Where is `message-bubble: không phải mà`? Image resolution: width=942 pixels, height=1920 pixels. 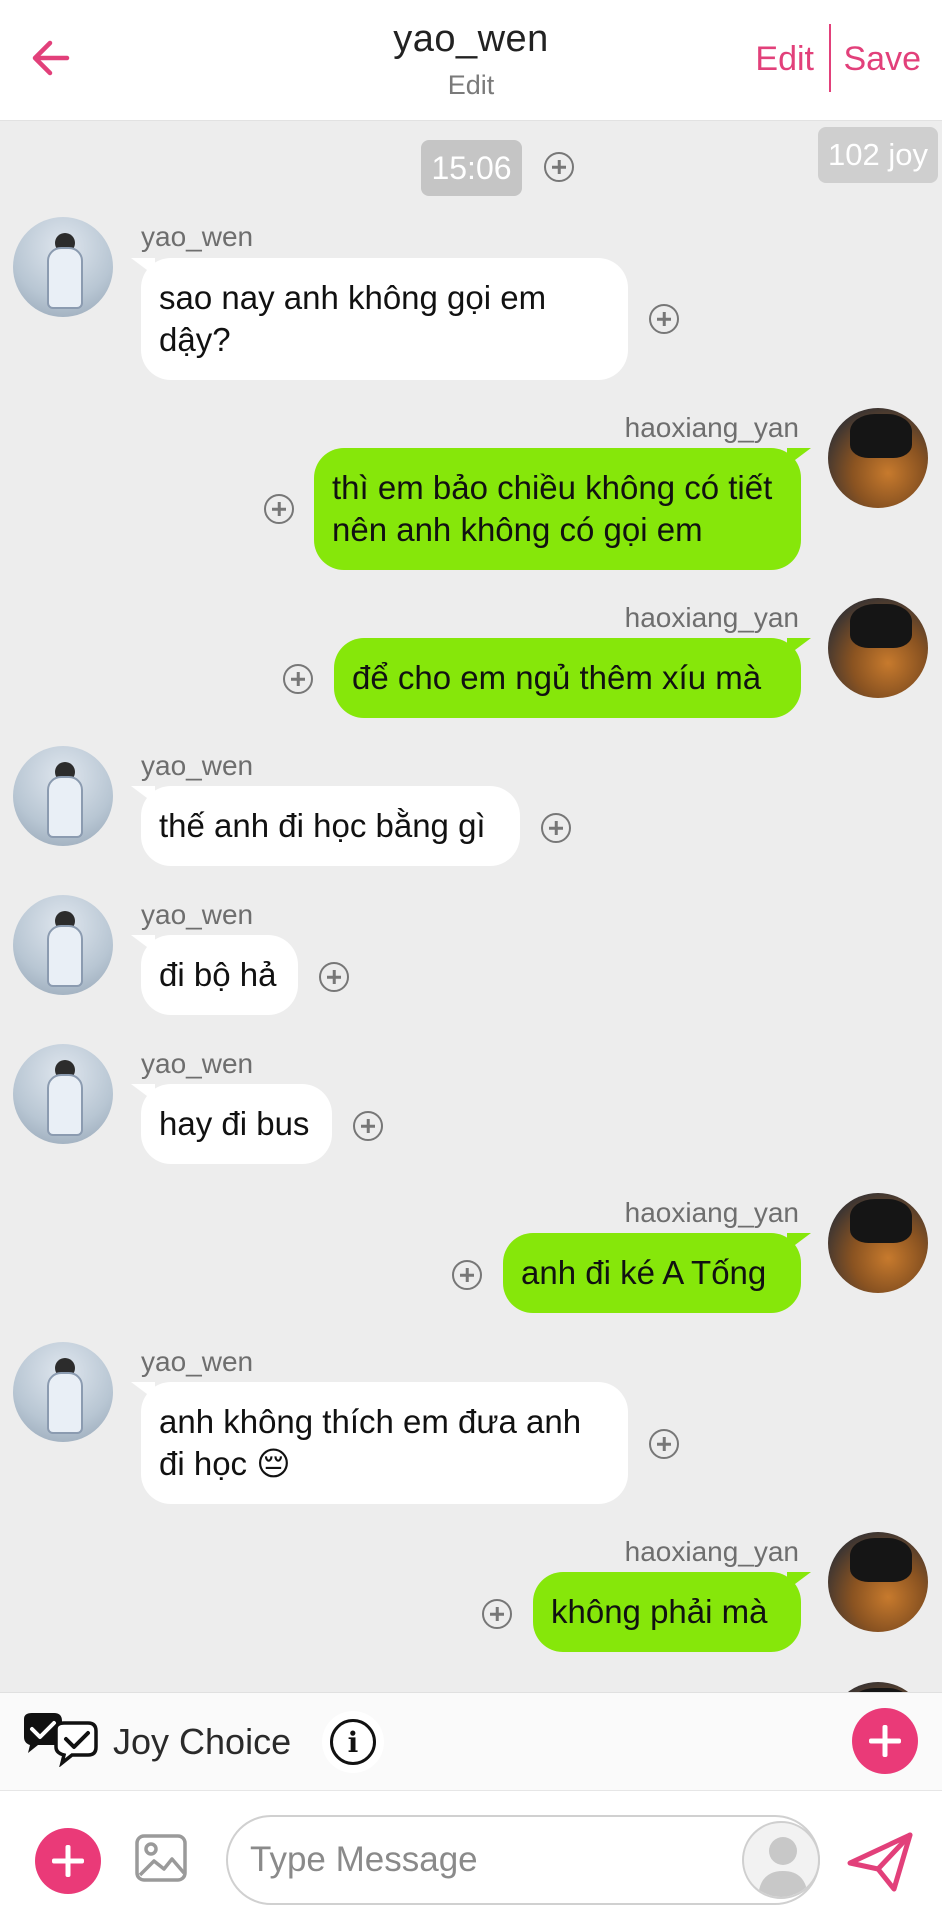
message-bubble: không phải mà is located at coordinates (672, 1612).